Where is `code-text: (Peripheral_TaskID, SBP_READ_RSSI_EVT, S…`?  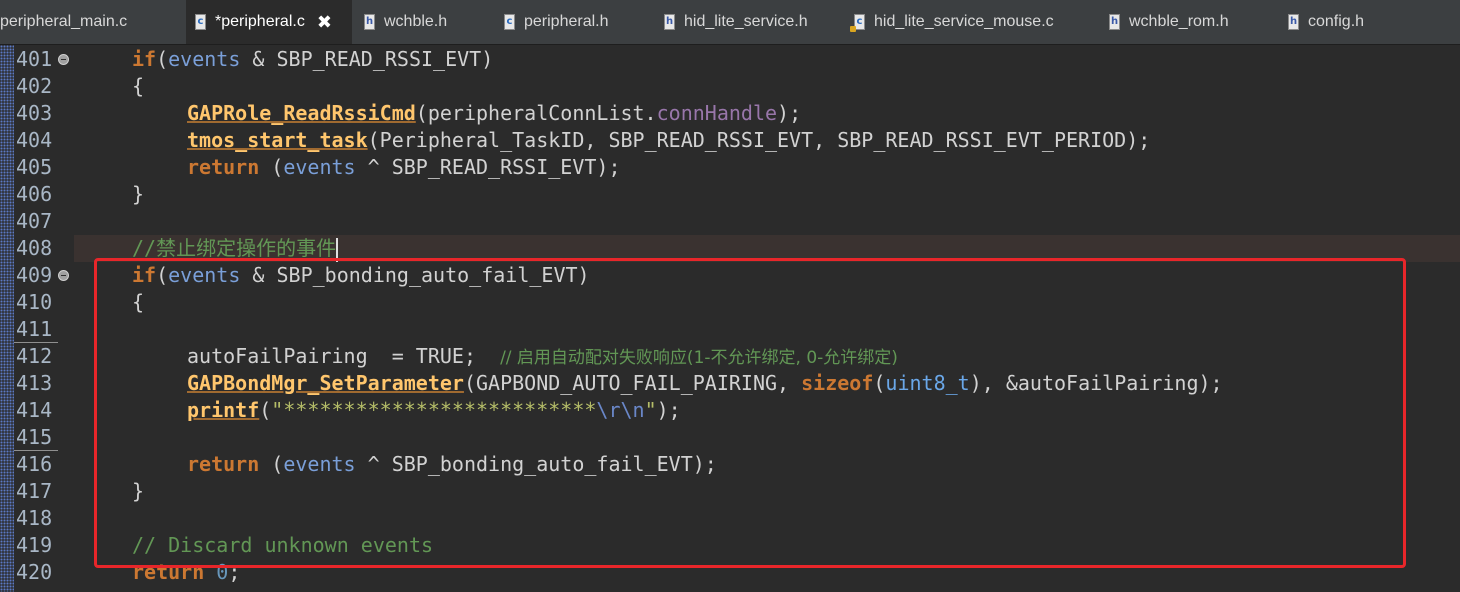 code-text: (Peripheral_TaskID, SBP_READ_RSSI_EVT, S… is located at coordinates (759, 140).